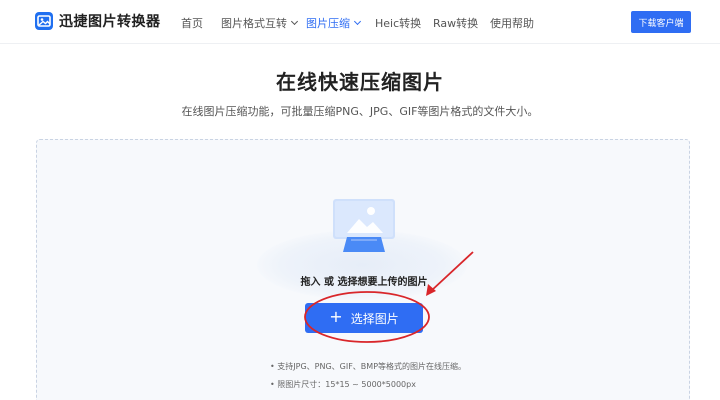  Describe the element at coordinates (336, 316) in the screenshot. I see `plus-icon: +` at that location.